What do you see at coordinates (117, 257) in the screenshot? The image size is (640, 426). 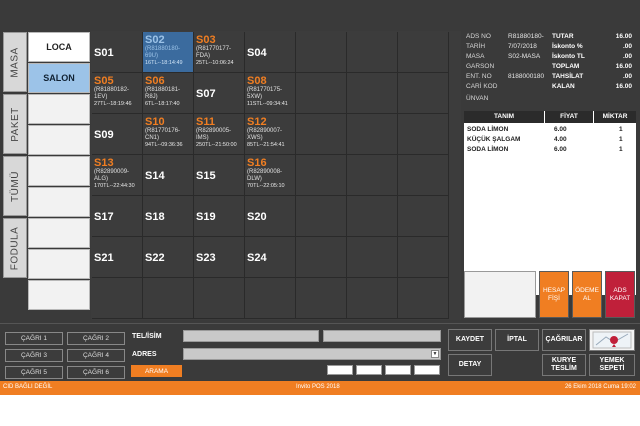 I see `table-s21: S21` at bounding box center [117, 257].